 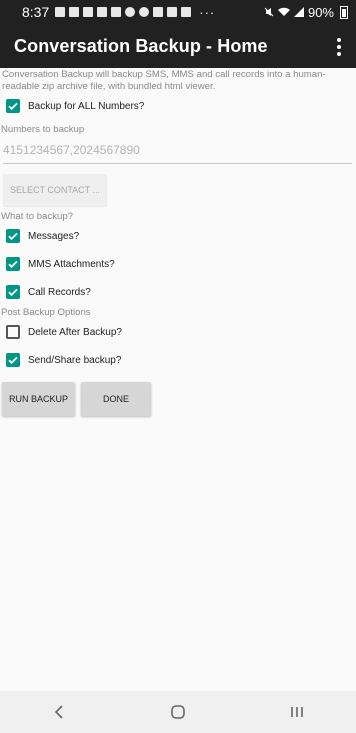 I want to click on done-button: DONE, so click(x=116, y=399).